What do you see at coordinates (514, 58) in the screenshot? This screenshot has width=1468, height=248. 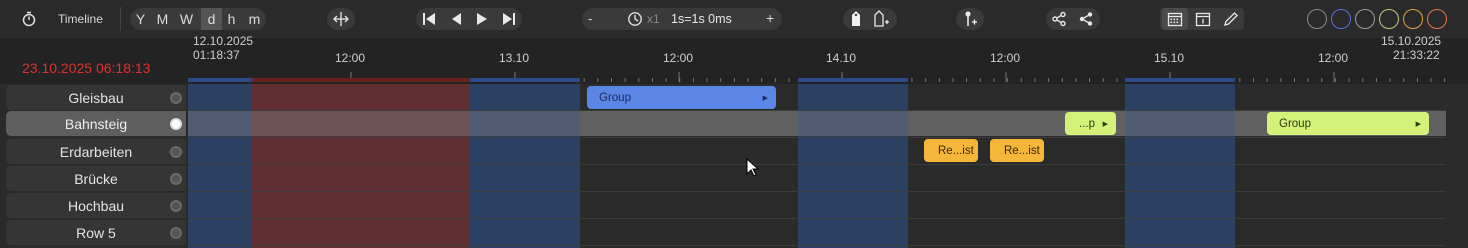 I see `tick-label: 13.10` at bounding box center [514, 58].